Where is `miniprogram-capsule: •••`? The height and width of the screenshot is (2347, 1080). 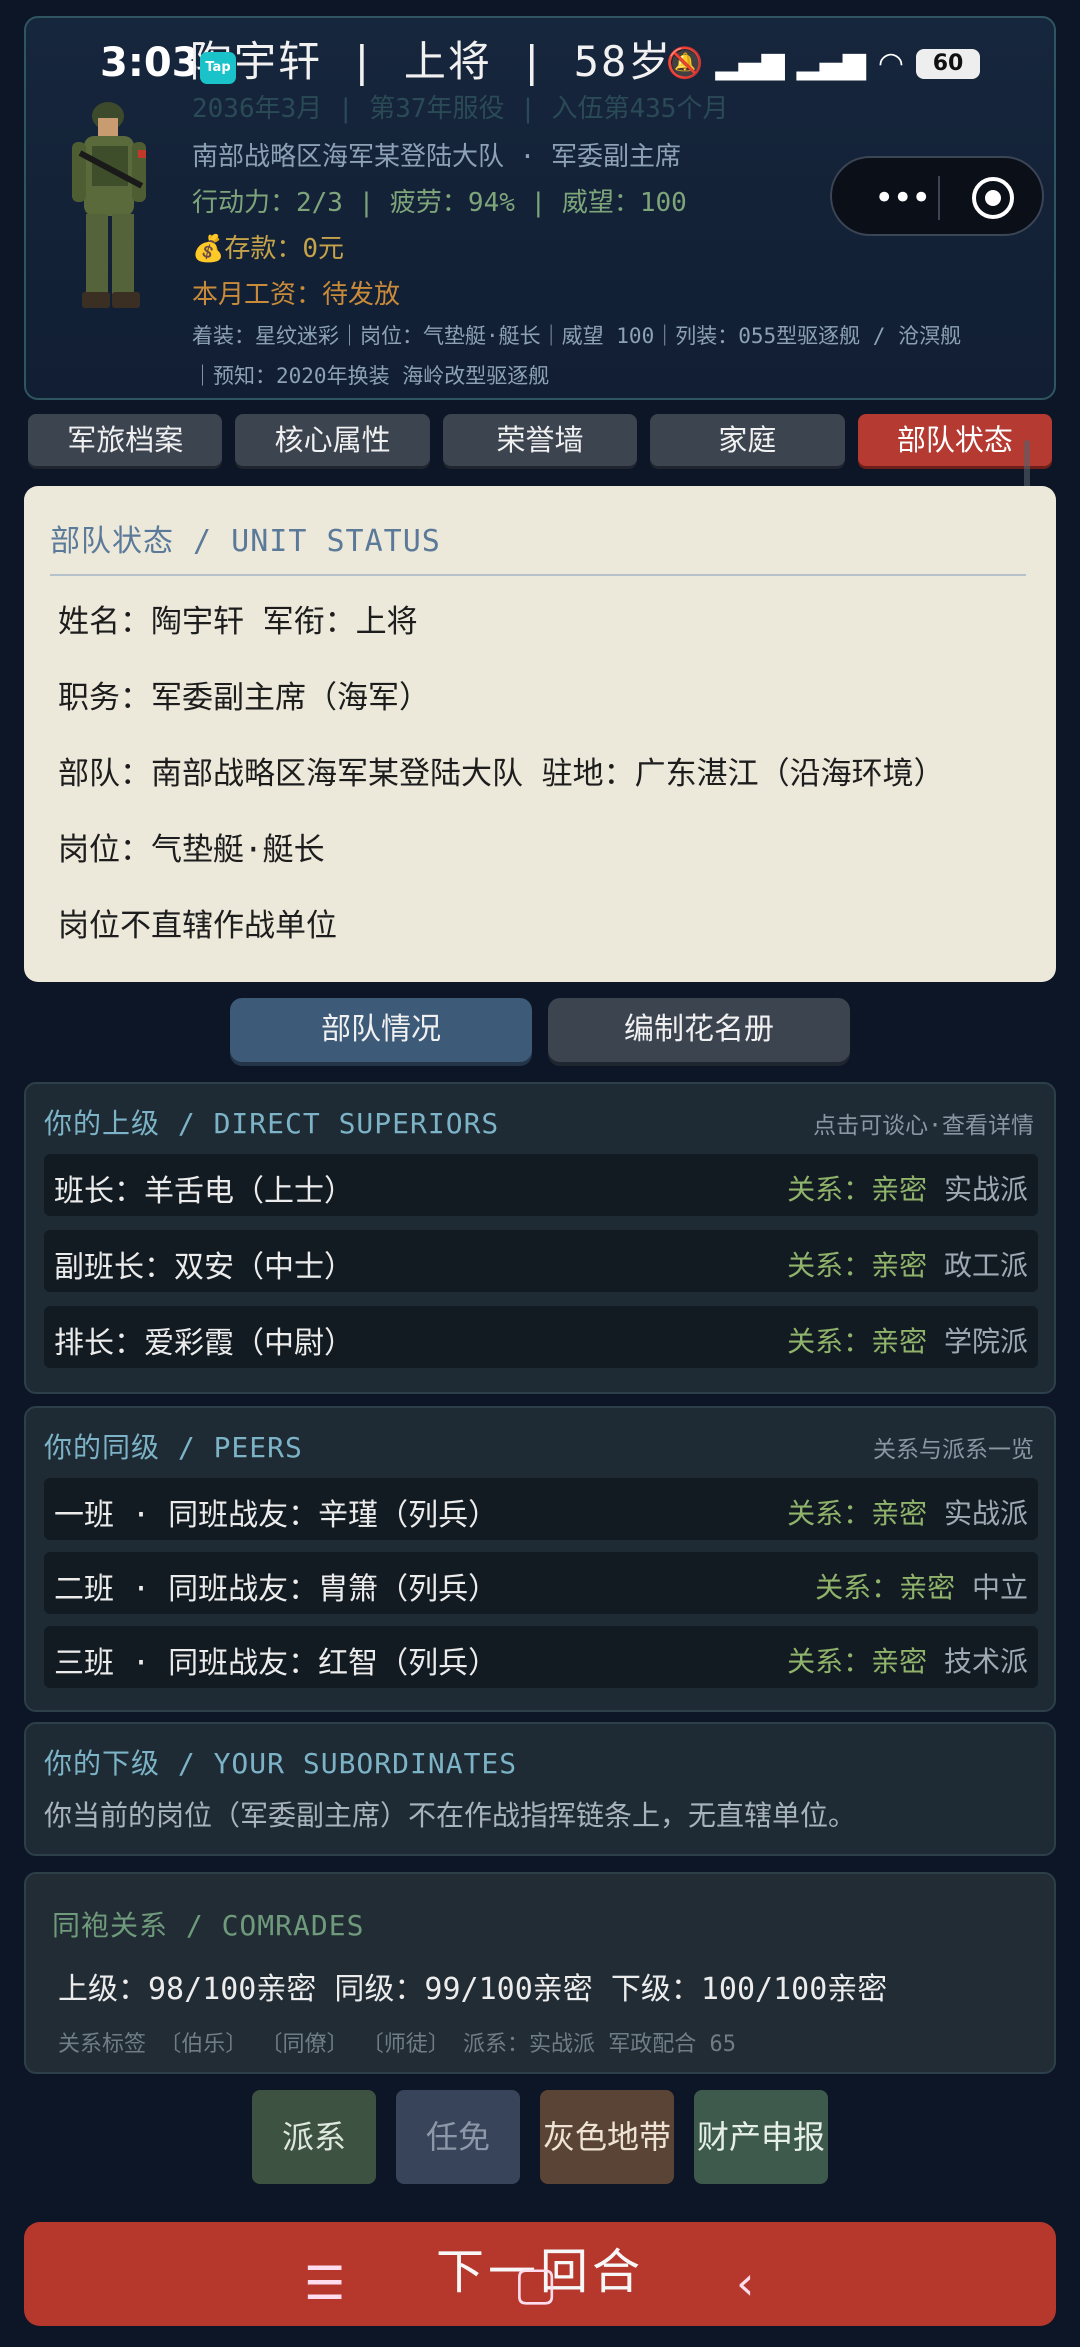
miniprogram-capsule: ••• is located at coordinates (937, 196).